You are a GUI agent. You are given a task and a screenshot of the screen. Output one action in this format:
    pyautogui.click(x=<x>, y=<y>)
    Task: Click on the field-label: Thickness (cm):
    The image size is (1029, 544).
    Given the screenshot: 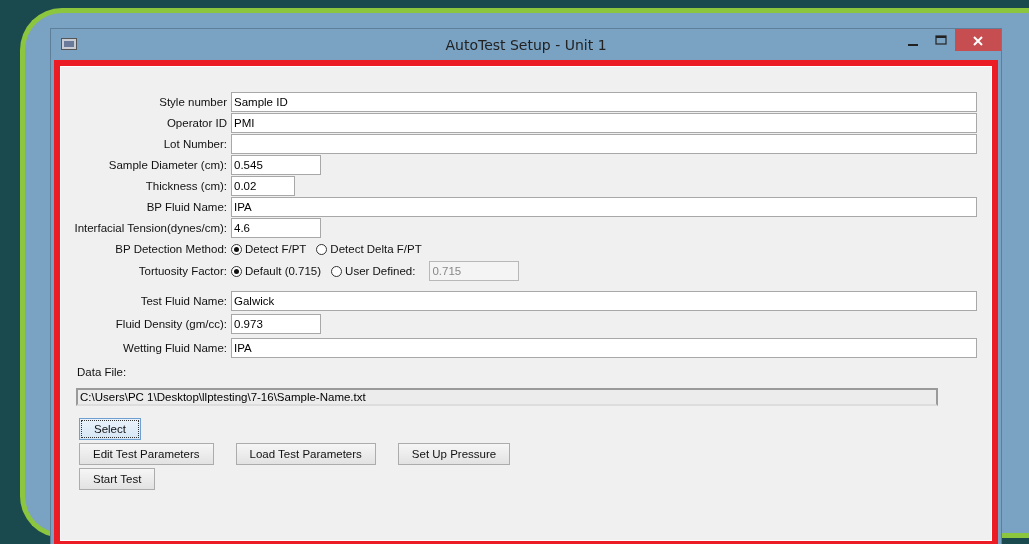 What is the action you would take?
    pyautogui.click(x=185, y=185)
    